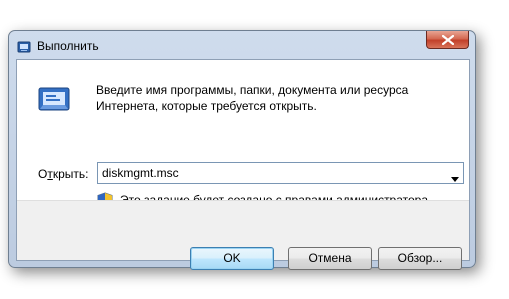 This screenshot has width=509, height=299. I want to click on window-title: Выполнить, so click(68, 46).